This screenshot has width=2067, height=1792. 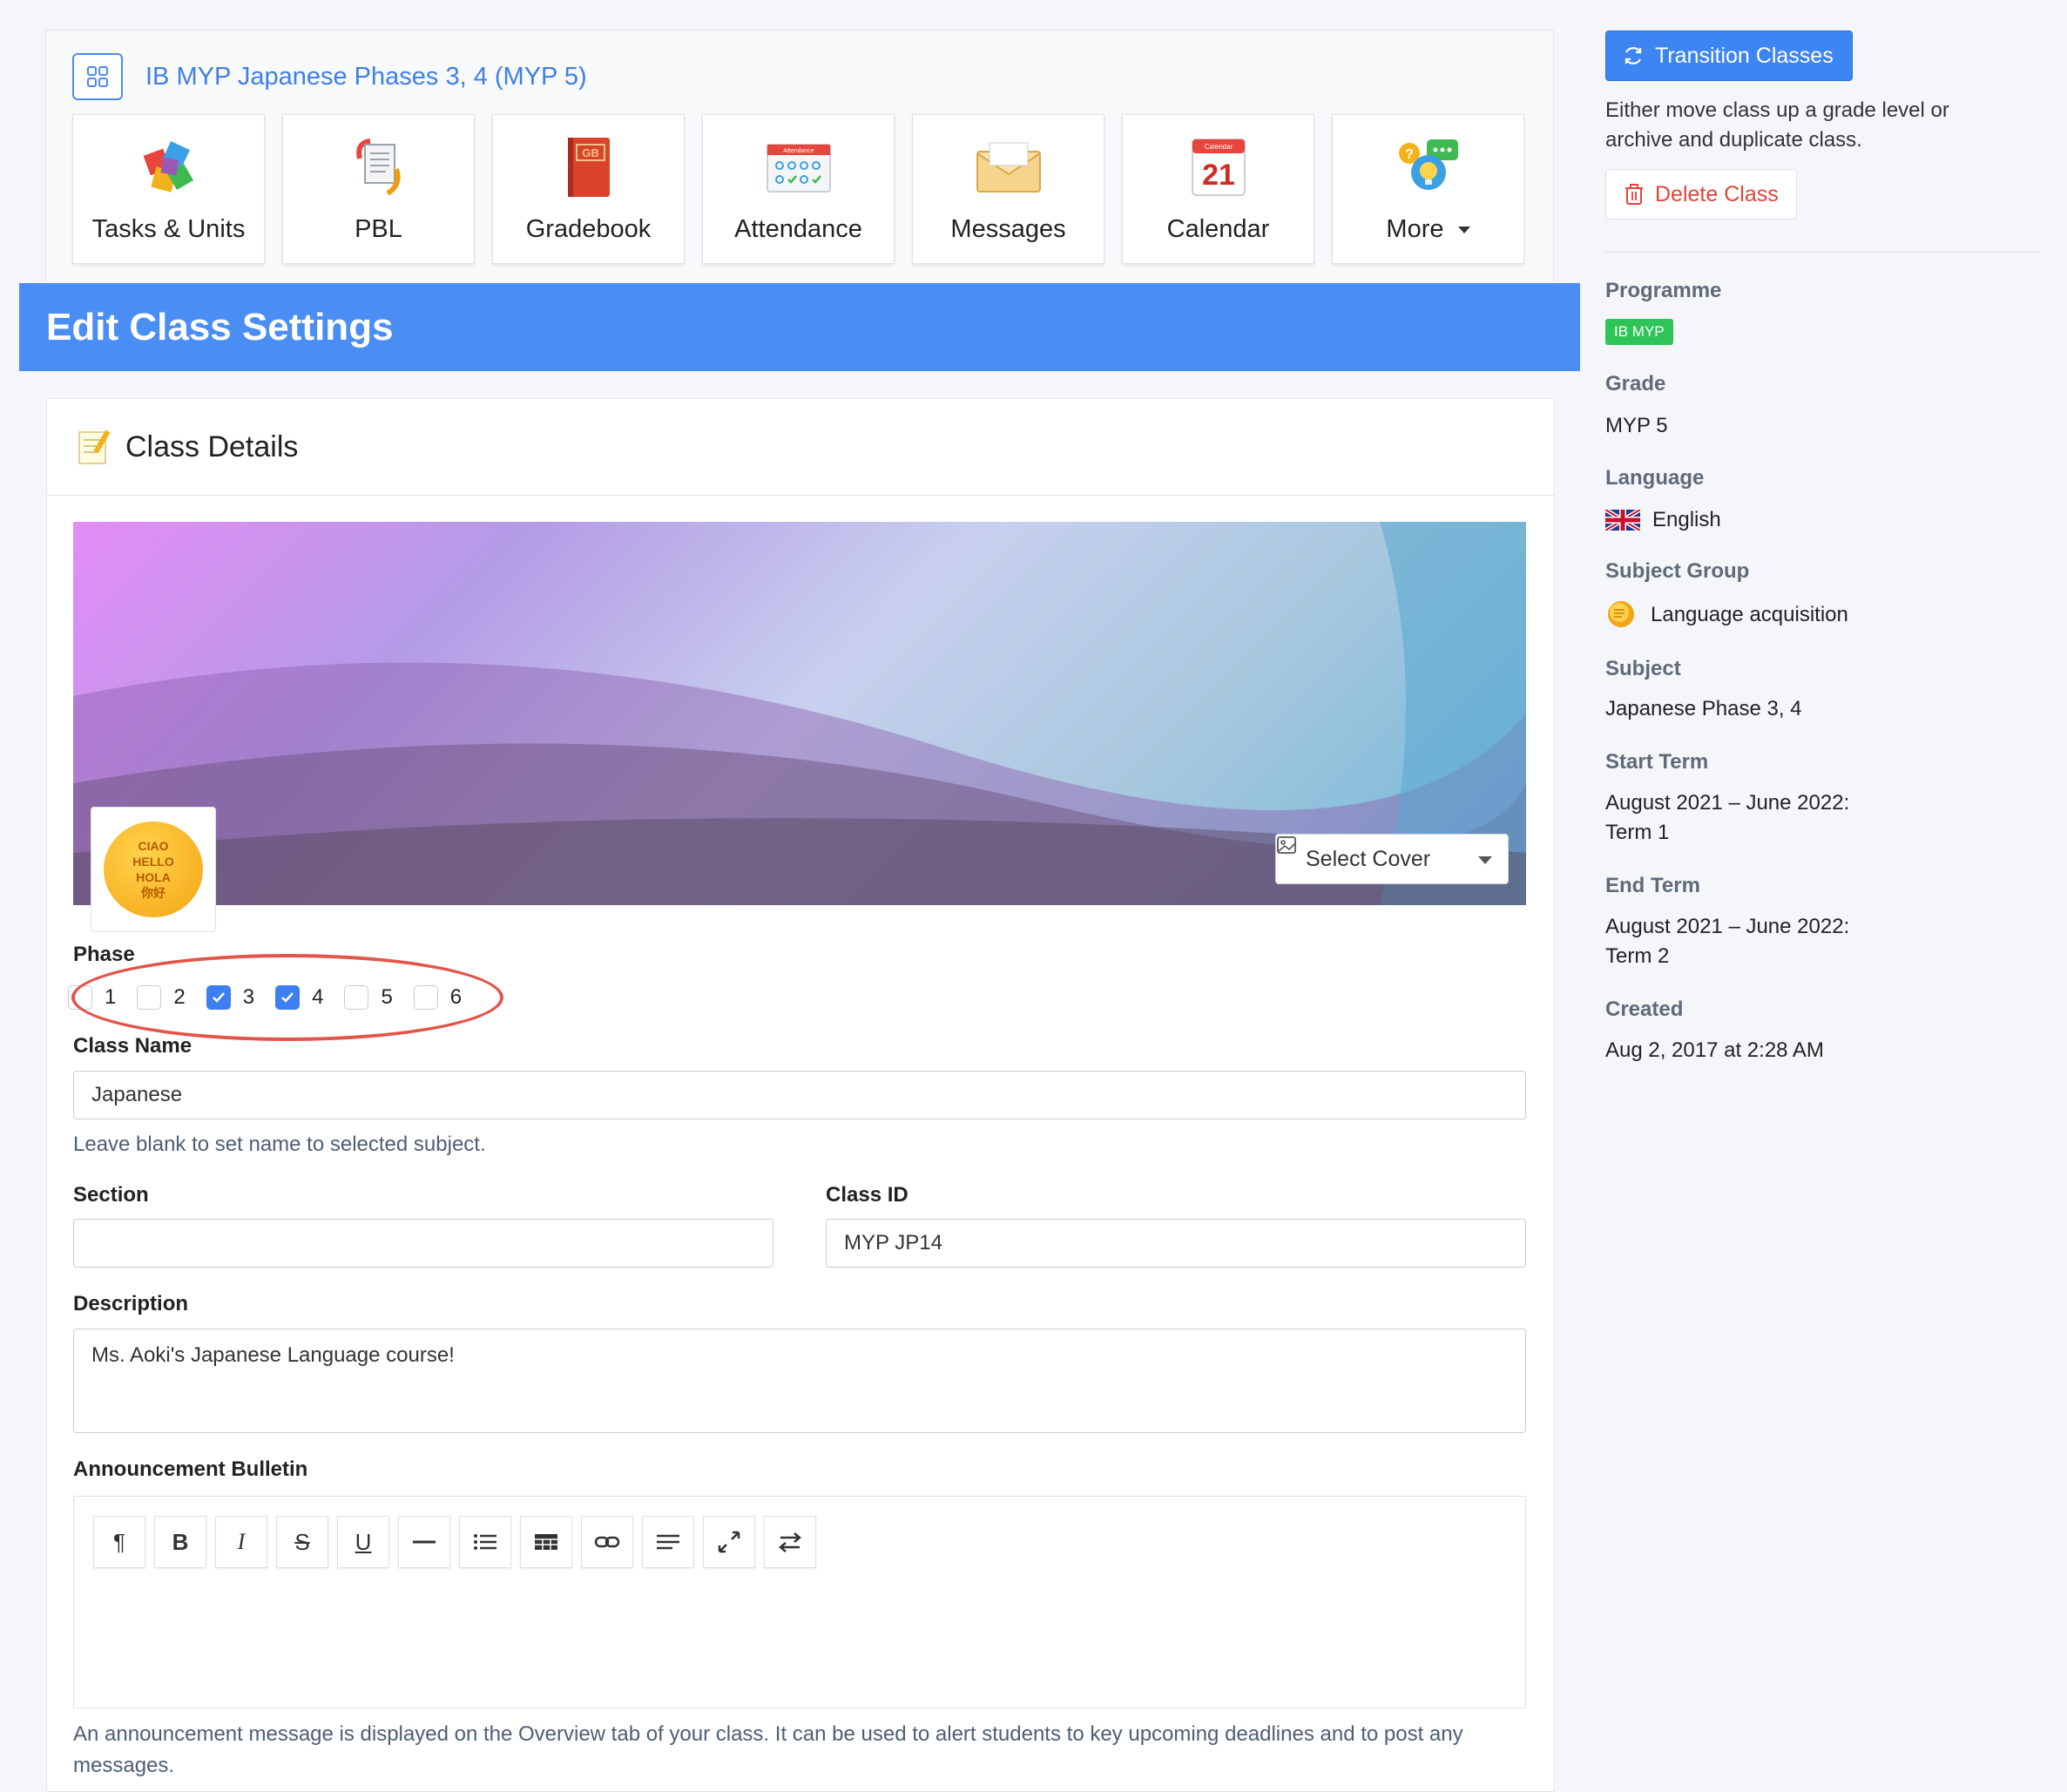 I want to click on link-button, so click(x=607, y=1542).